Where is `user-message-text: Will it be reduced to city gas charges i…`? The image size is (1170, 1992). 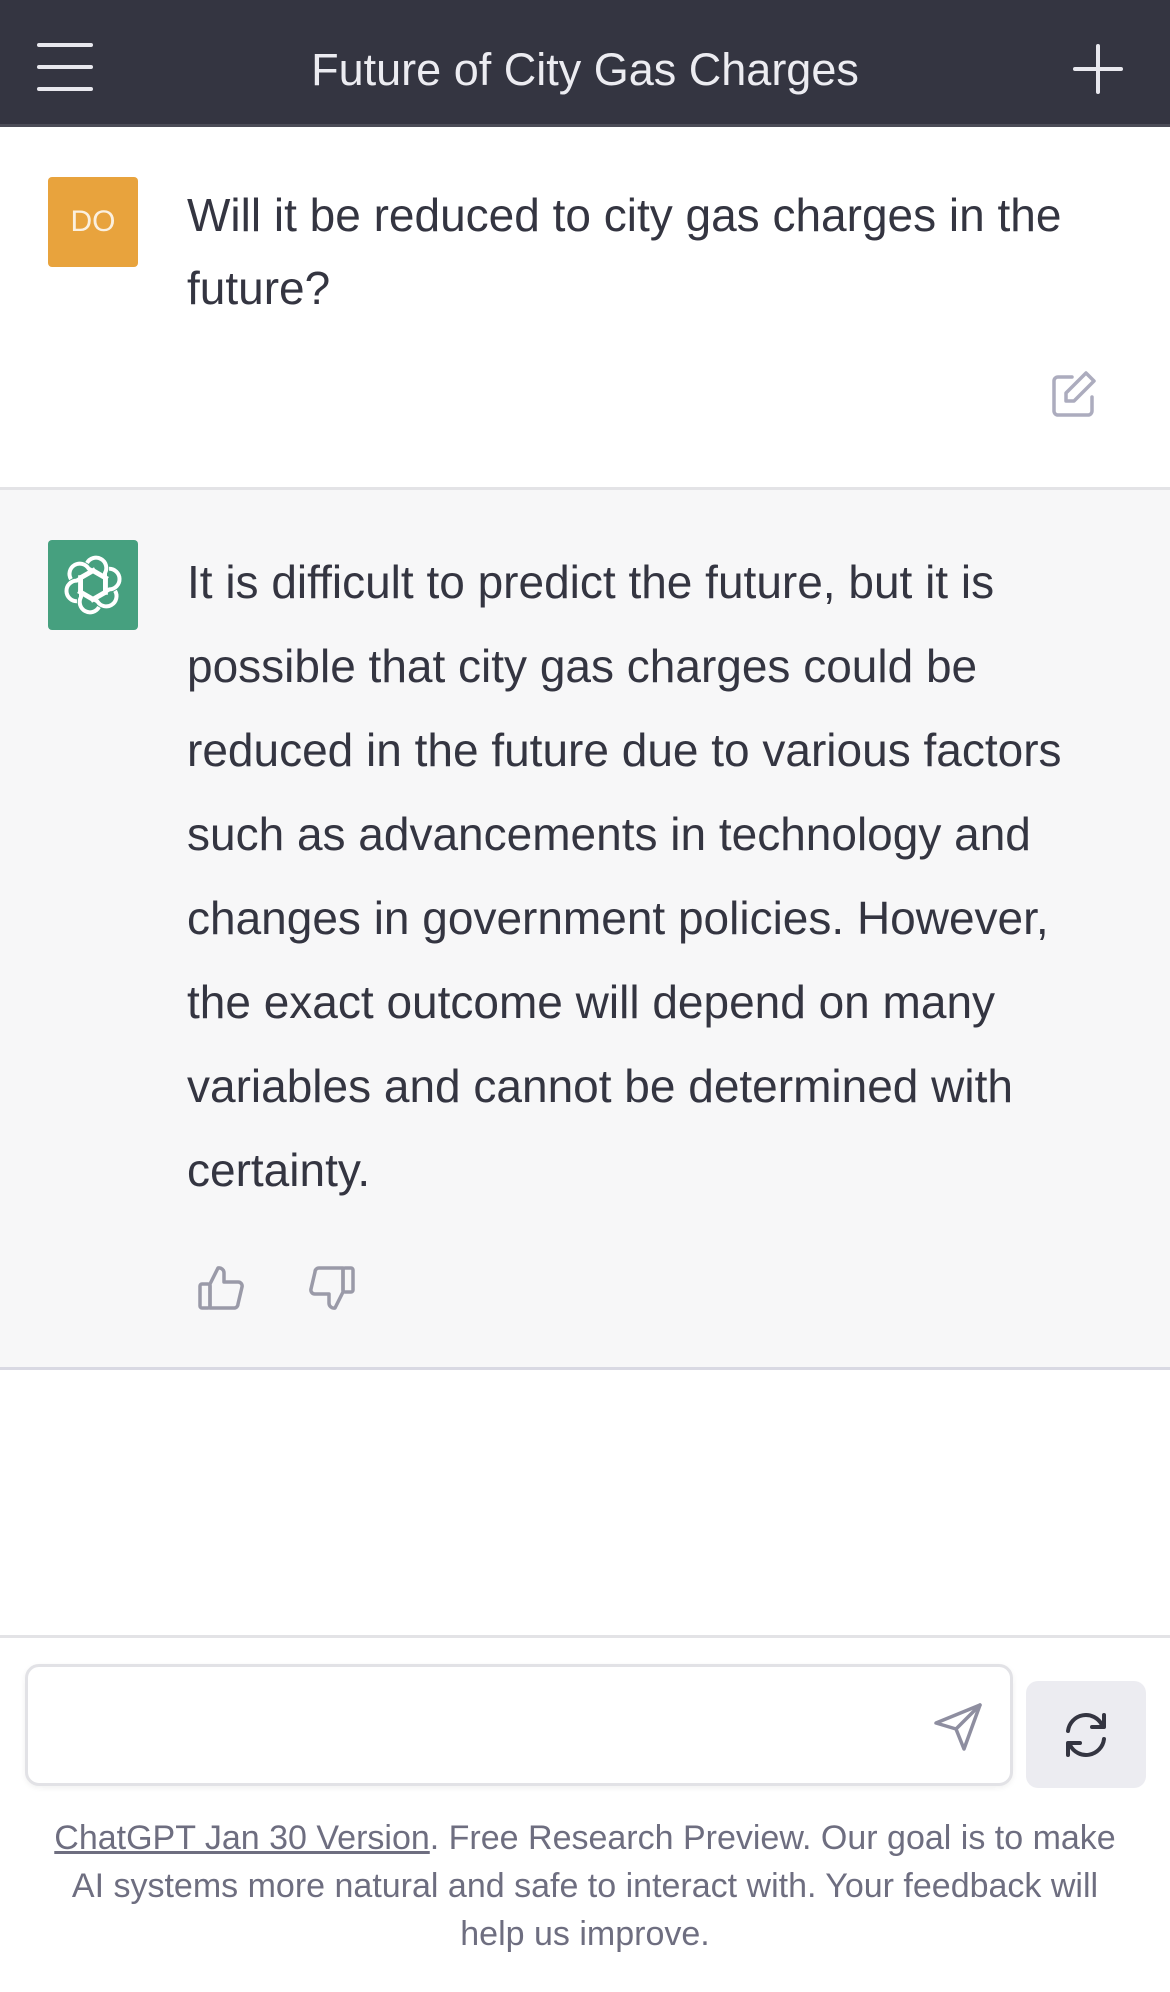
user-message-text: Will it be reduced to city gas charges i… is located at coordinates (624, 251).